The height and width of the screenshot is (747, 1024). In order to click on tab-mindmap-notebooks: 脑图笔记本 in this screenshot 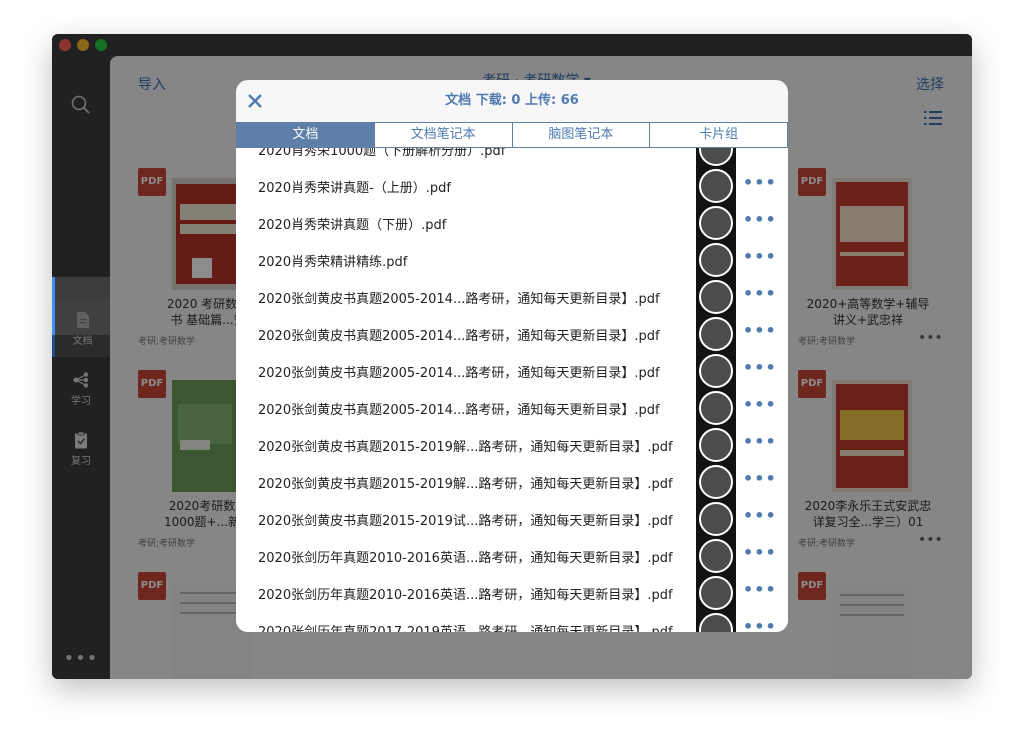, I will do `click(580, 135)`.